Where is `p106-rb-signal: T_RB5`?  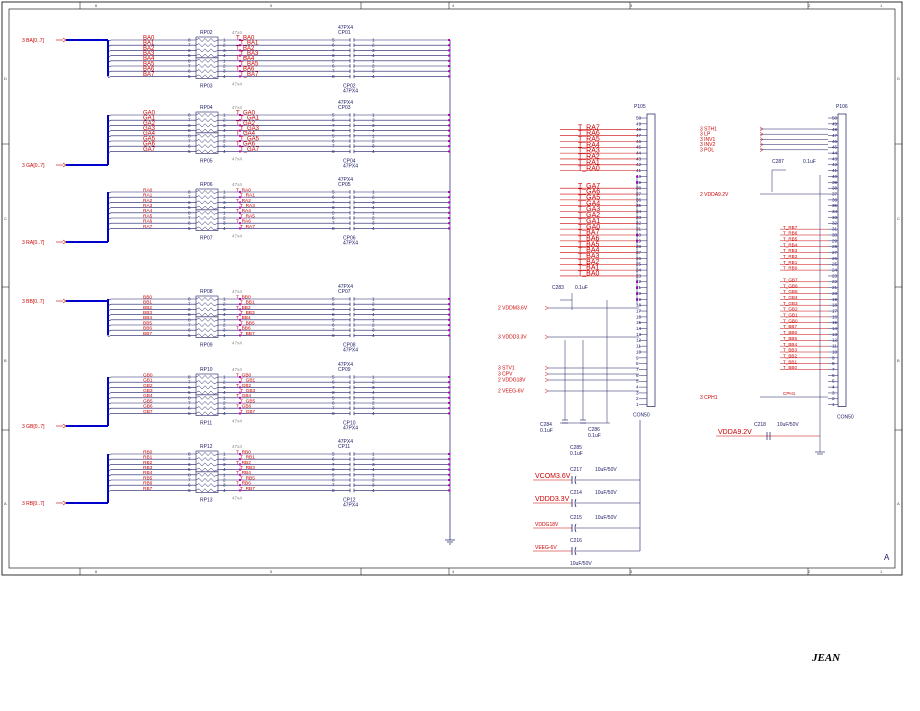 p106-rb-signal: T_RB5 is located at coordinates (790, 238).